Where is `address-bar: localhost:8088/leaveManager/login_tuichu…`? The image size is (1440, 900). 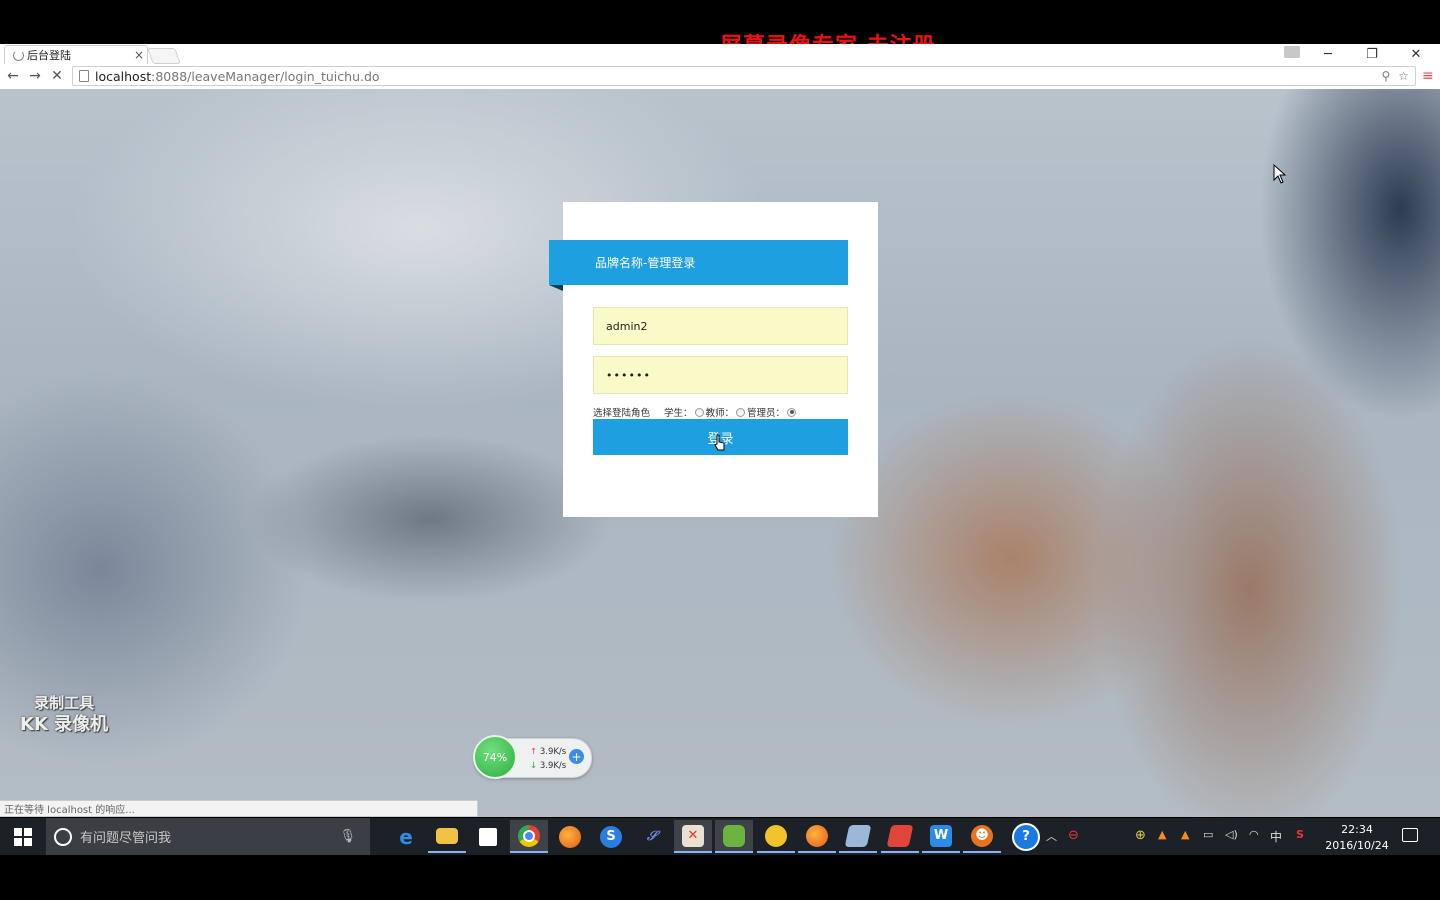
address-bar: localhost:8088/leaveManager/login_tuichu… is located at coordinates (744, 76).